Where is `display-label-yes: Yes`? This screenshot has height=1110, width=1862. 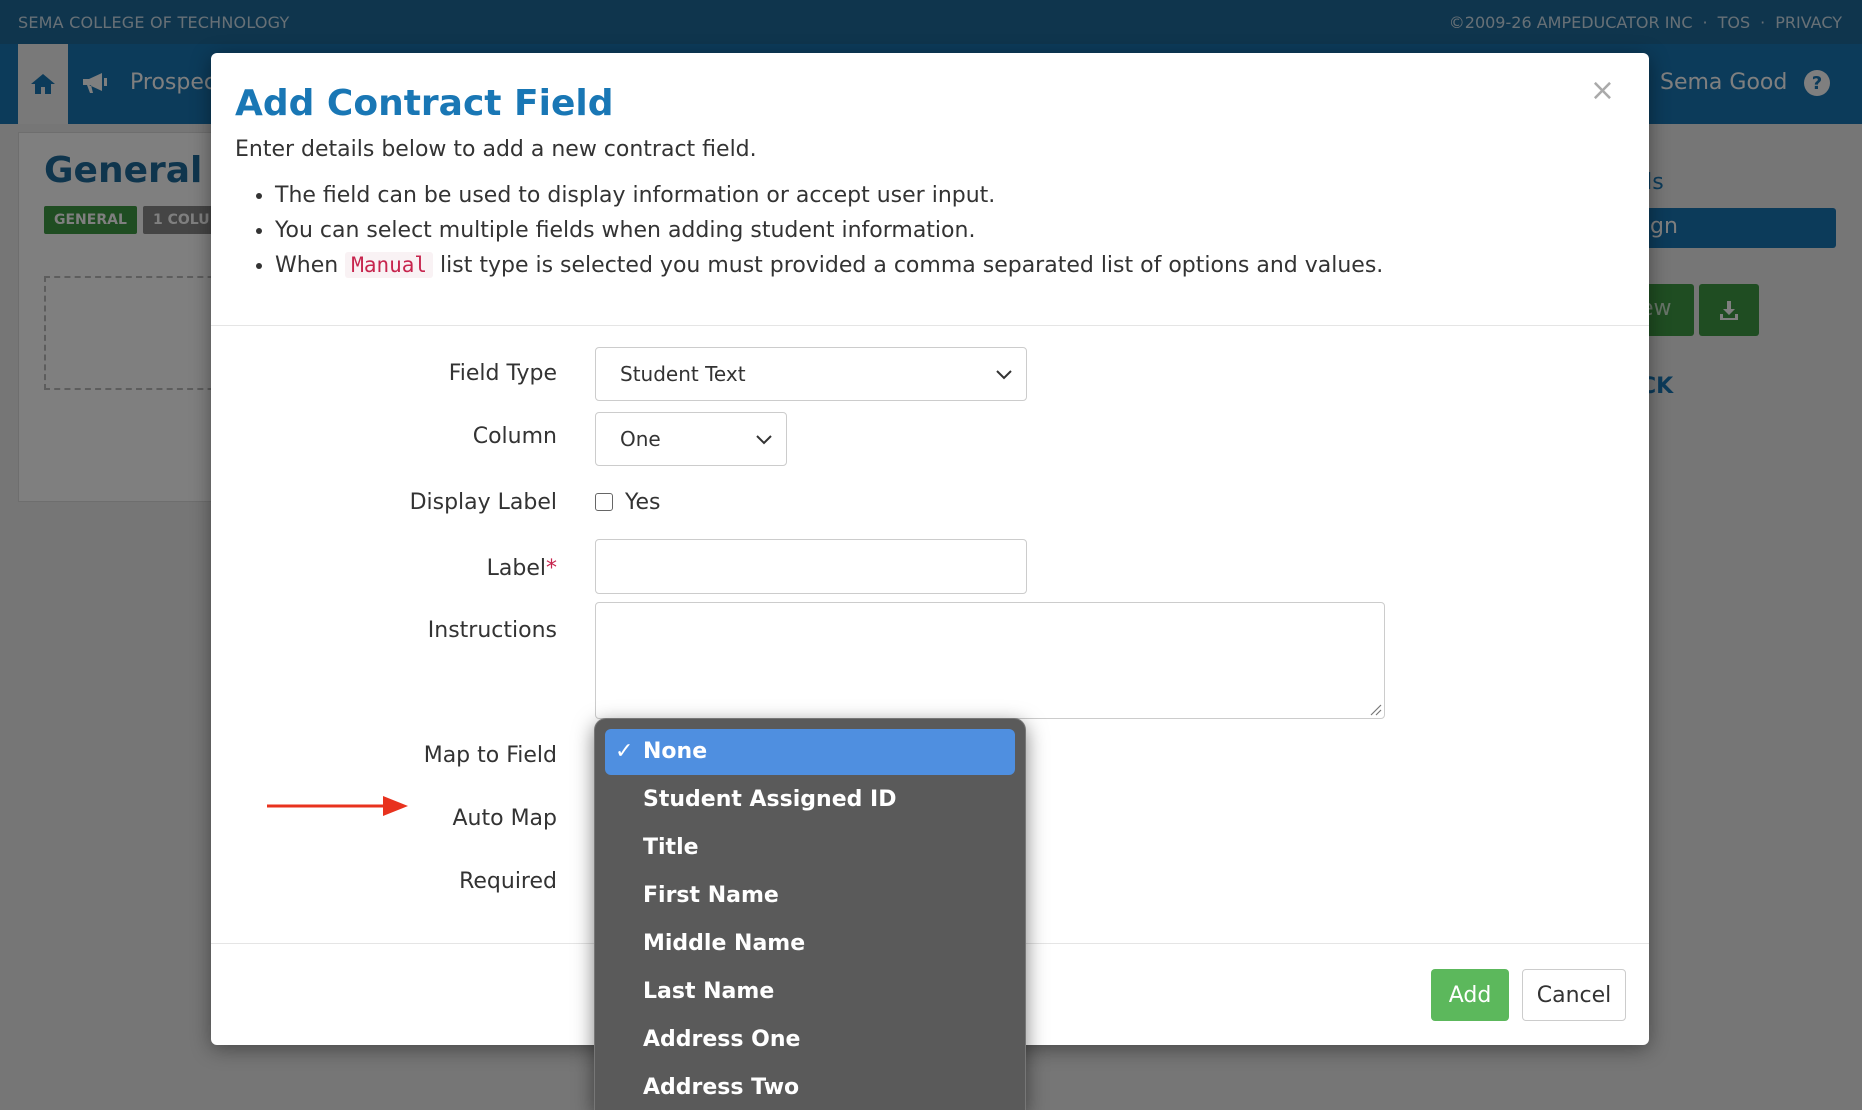
display-label-yes: Yes is located at coordinates (643, 502).